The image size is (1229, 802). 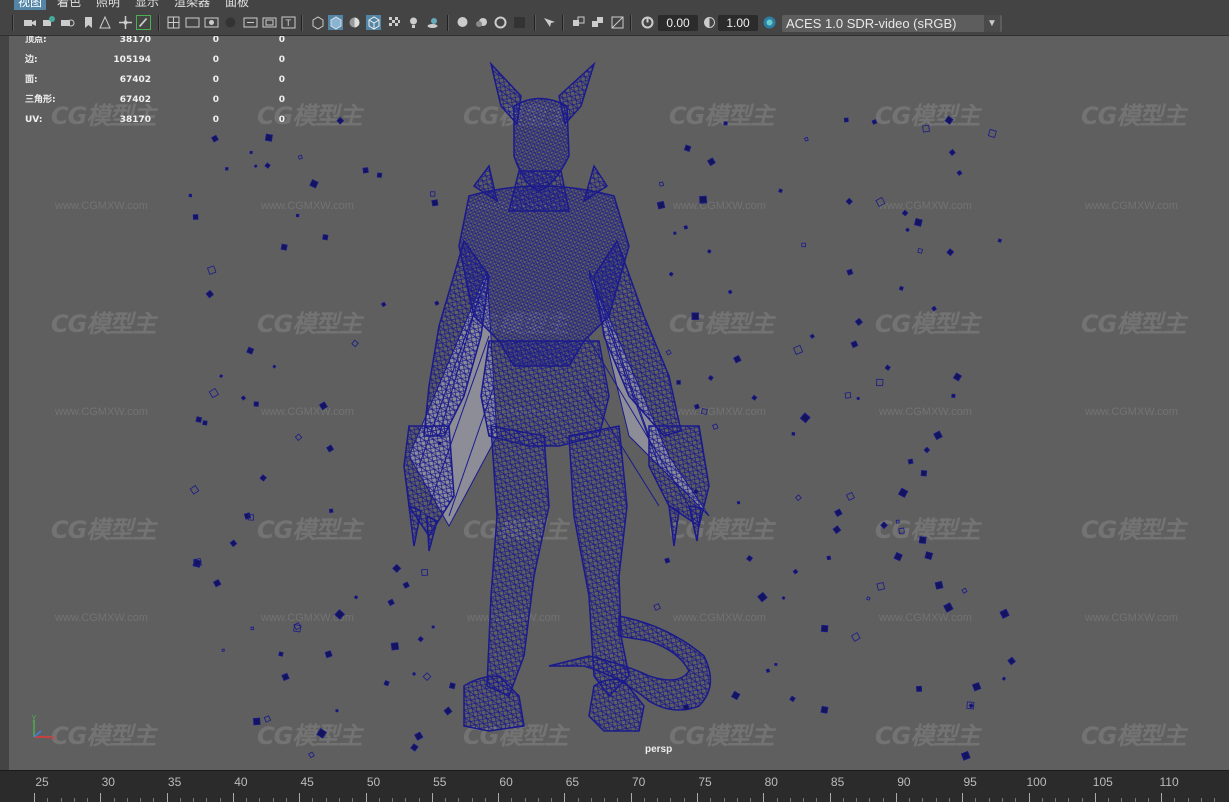 What do you see at coordinates (500, 22) in the screenshot?
I see `anti-aliasing-icon` at bounding box center [500, 22].